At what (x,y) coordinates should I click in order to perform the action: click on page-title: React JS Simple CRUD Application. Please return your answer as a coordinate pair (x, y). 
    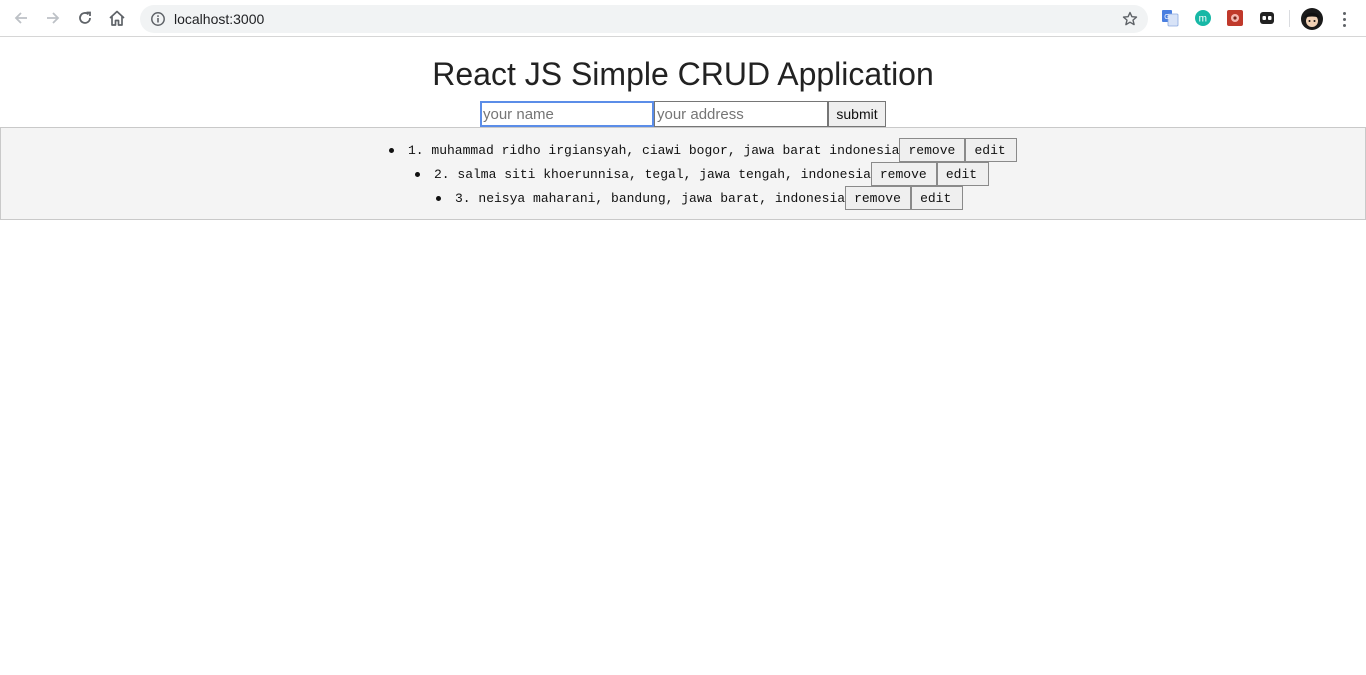
    Looking at the image, I should click on (683, 74).